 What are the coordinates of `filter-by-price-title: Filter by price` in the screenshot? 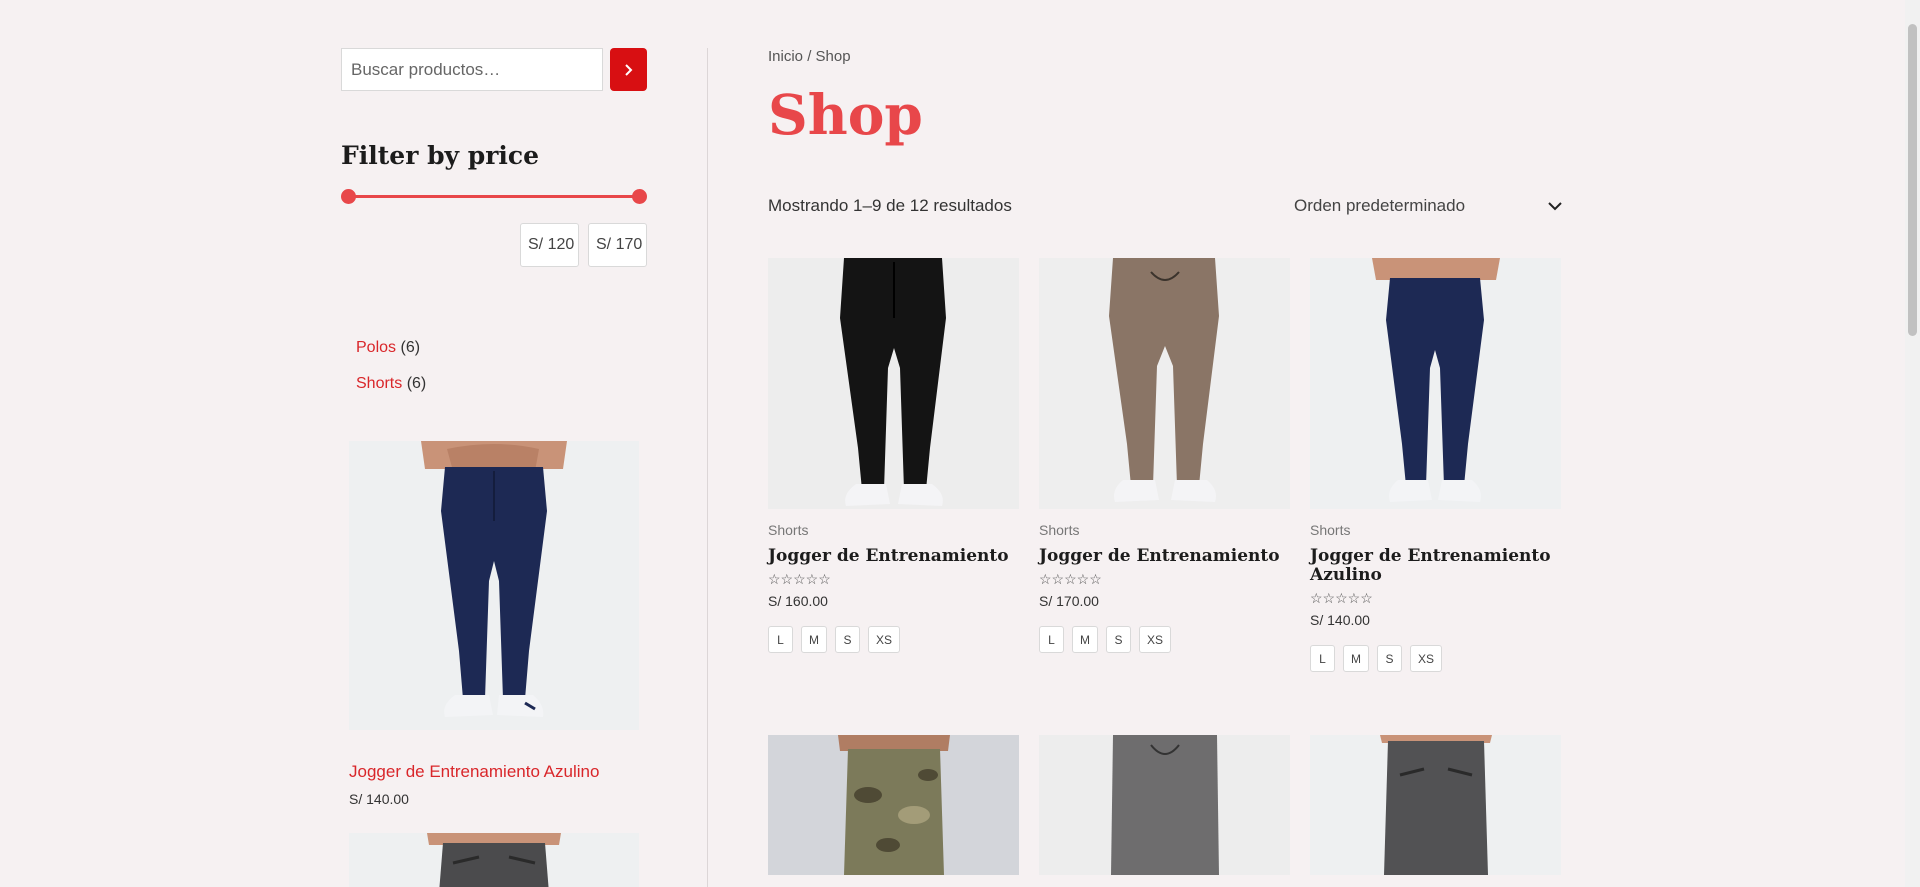 It's located at (440, 155).